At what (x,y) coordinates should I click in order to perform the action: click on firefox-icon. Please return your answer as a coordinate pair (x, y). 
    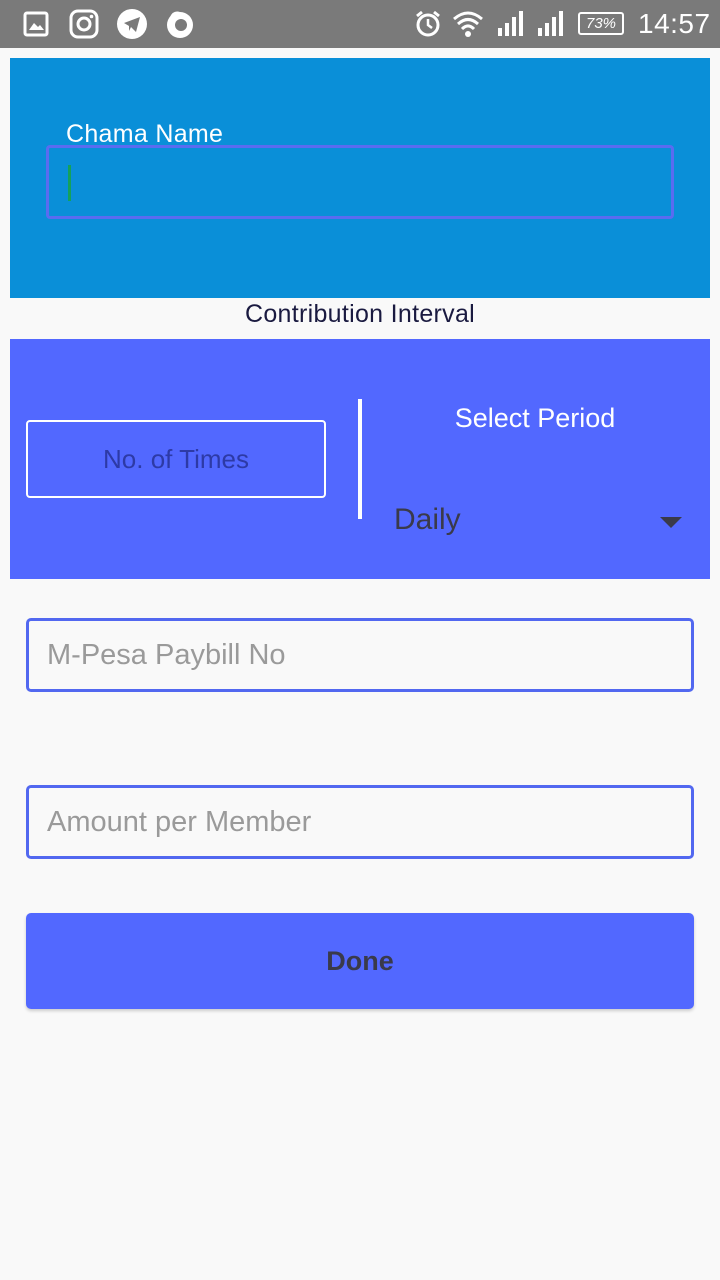
    Looking at the image, I should click on (180, 24).